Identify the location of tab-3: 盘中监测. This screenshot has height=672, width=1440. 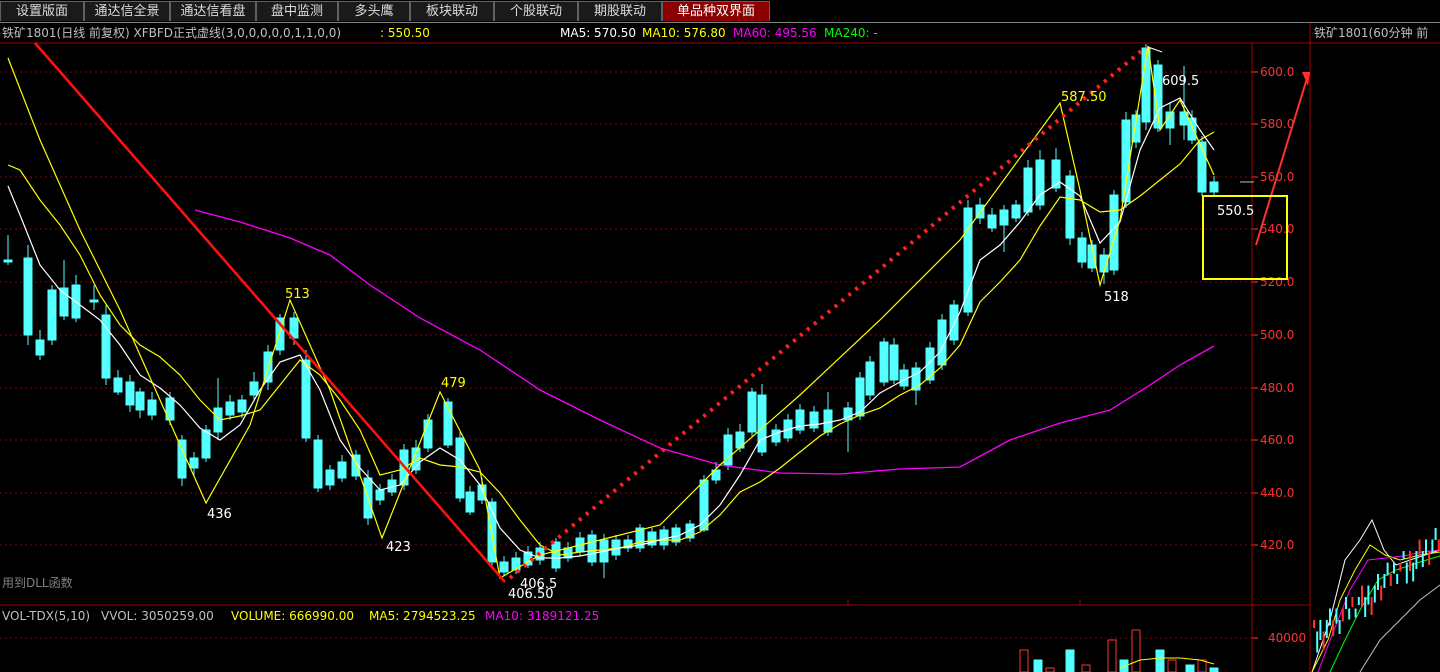
(297, 11).